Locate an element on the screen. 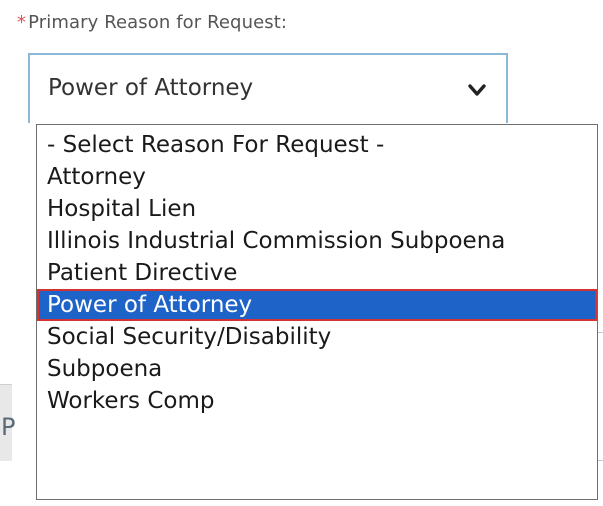  dropdown-option: Hospital Lien is located at coordinates (317, 209).